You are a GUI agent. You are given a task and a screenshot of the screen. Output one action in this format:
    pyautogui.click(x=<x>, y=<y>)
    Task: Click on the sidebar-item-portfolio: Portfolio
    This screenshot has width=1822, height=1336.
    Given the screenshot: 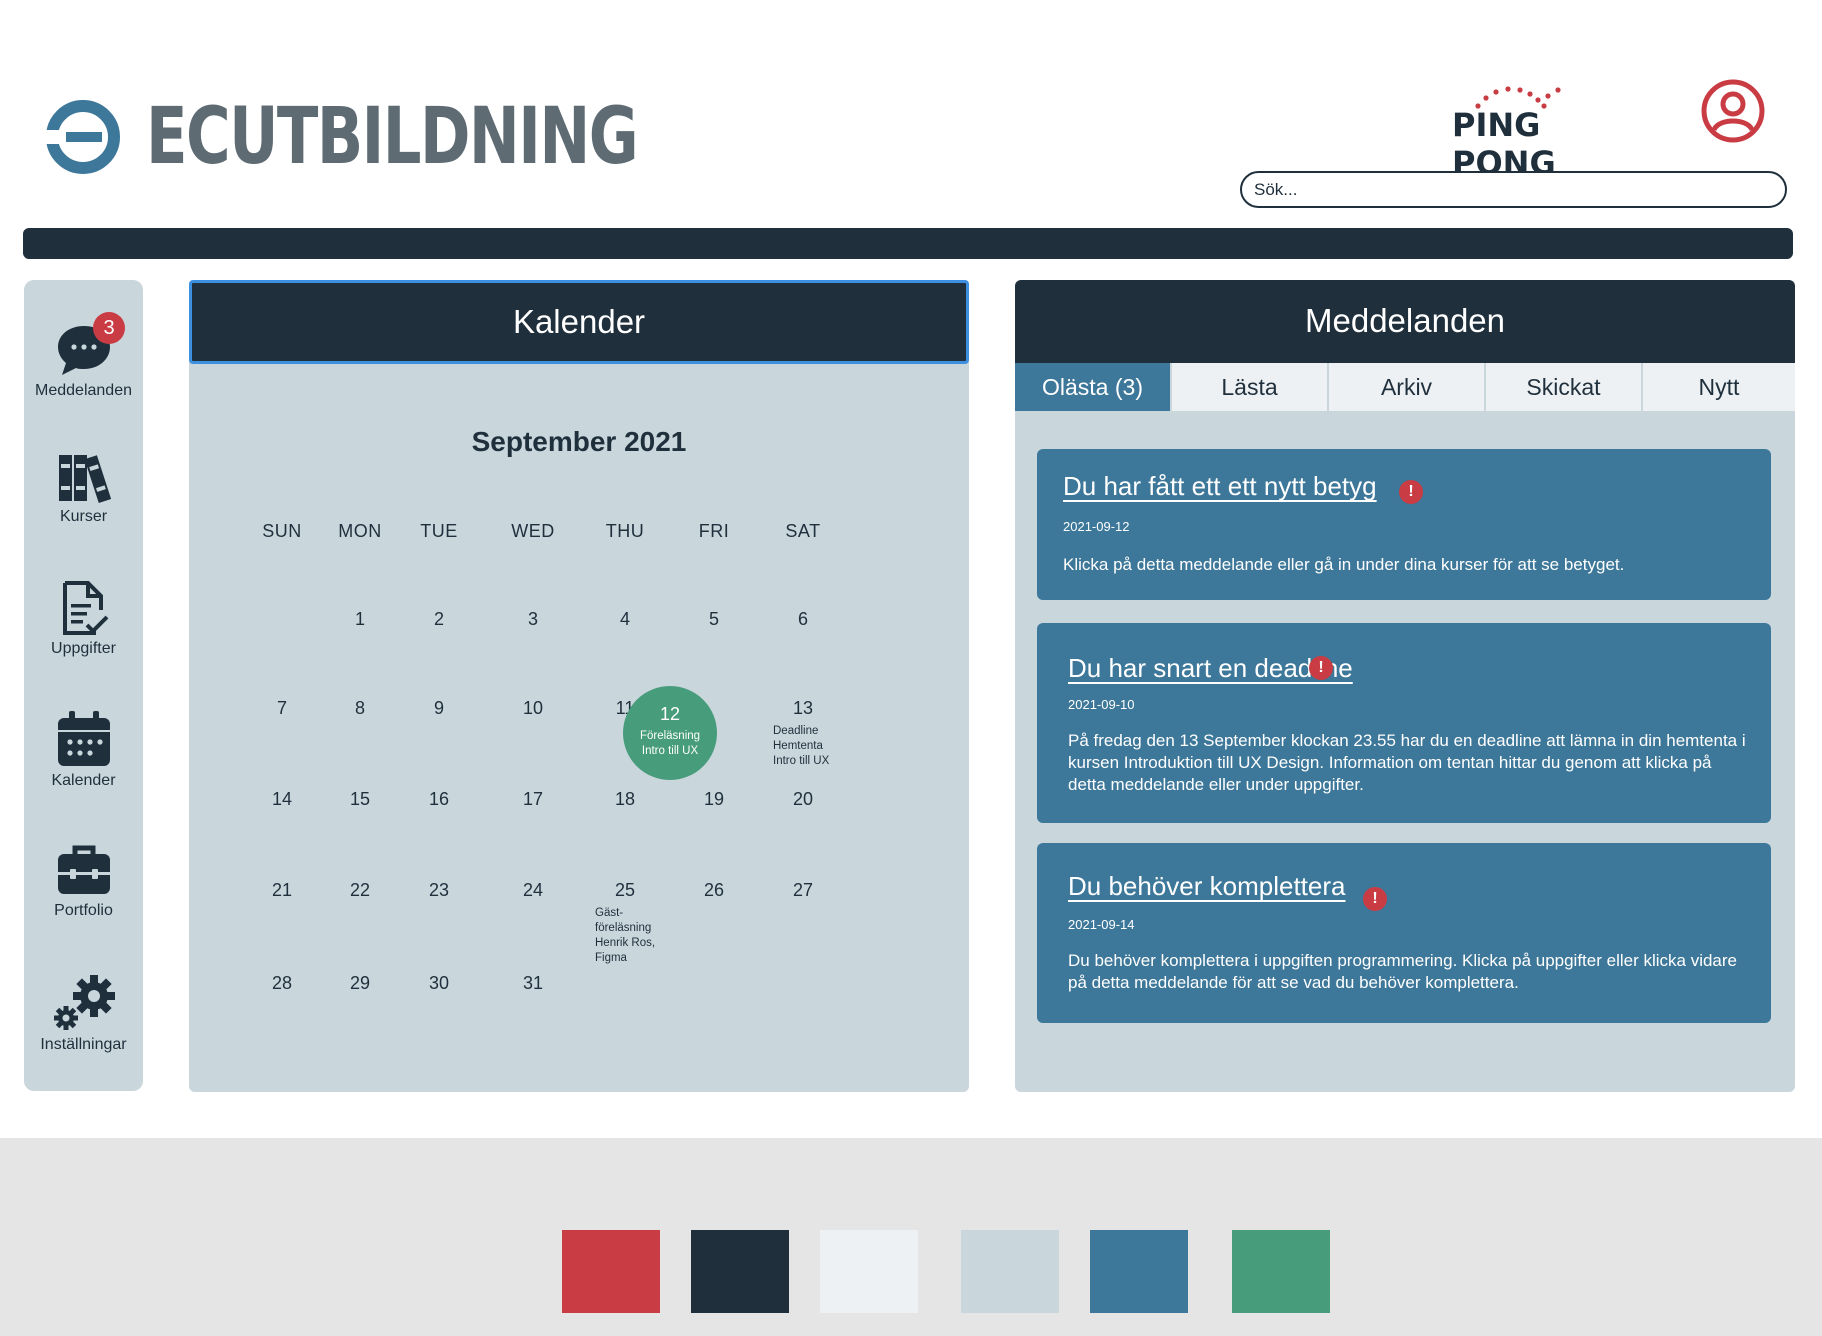 What is the action you would take?
    pyautogui.click(x=83, y=881)
    